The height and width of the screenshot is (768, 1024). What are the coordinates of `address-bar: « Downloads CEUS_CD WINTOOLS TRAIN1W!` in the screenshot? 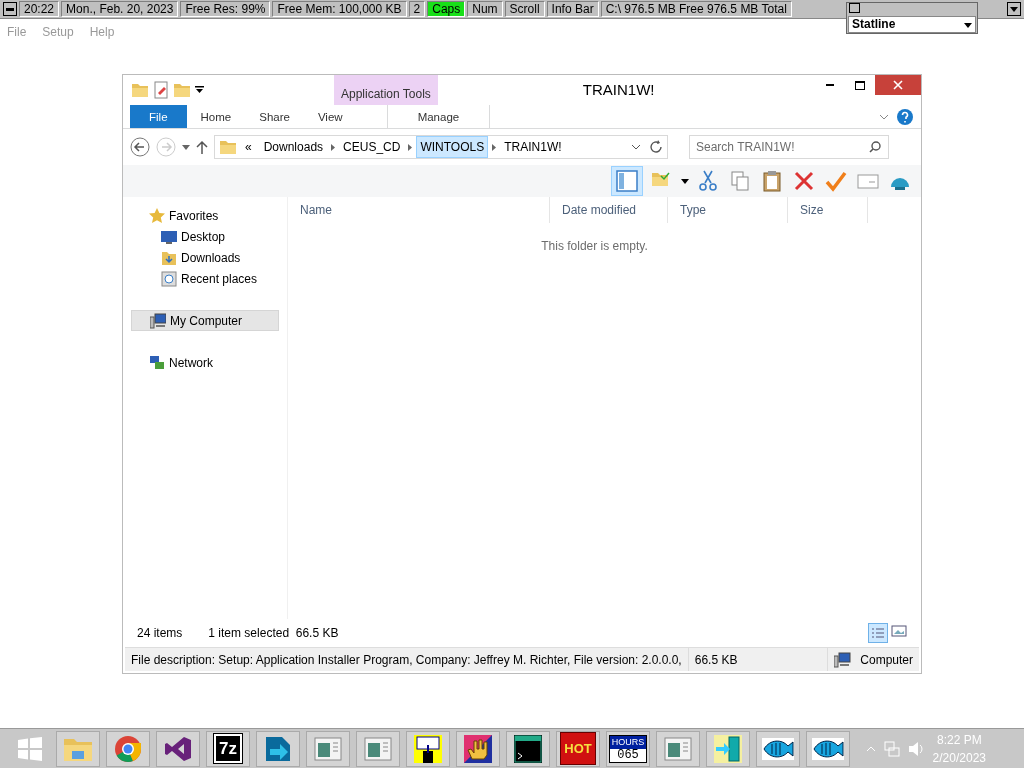 It's located at (441, 147).